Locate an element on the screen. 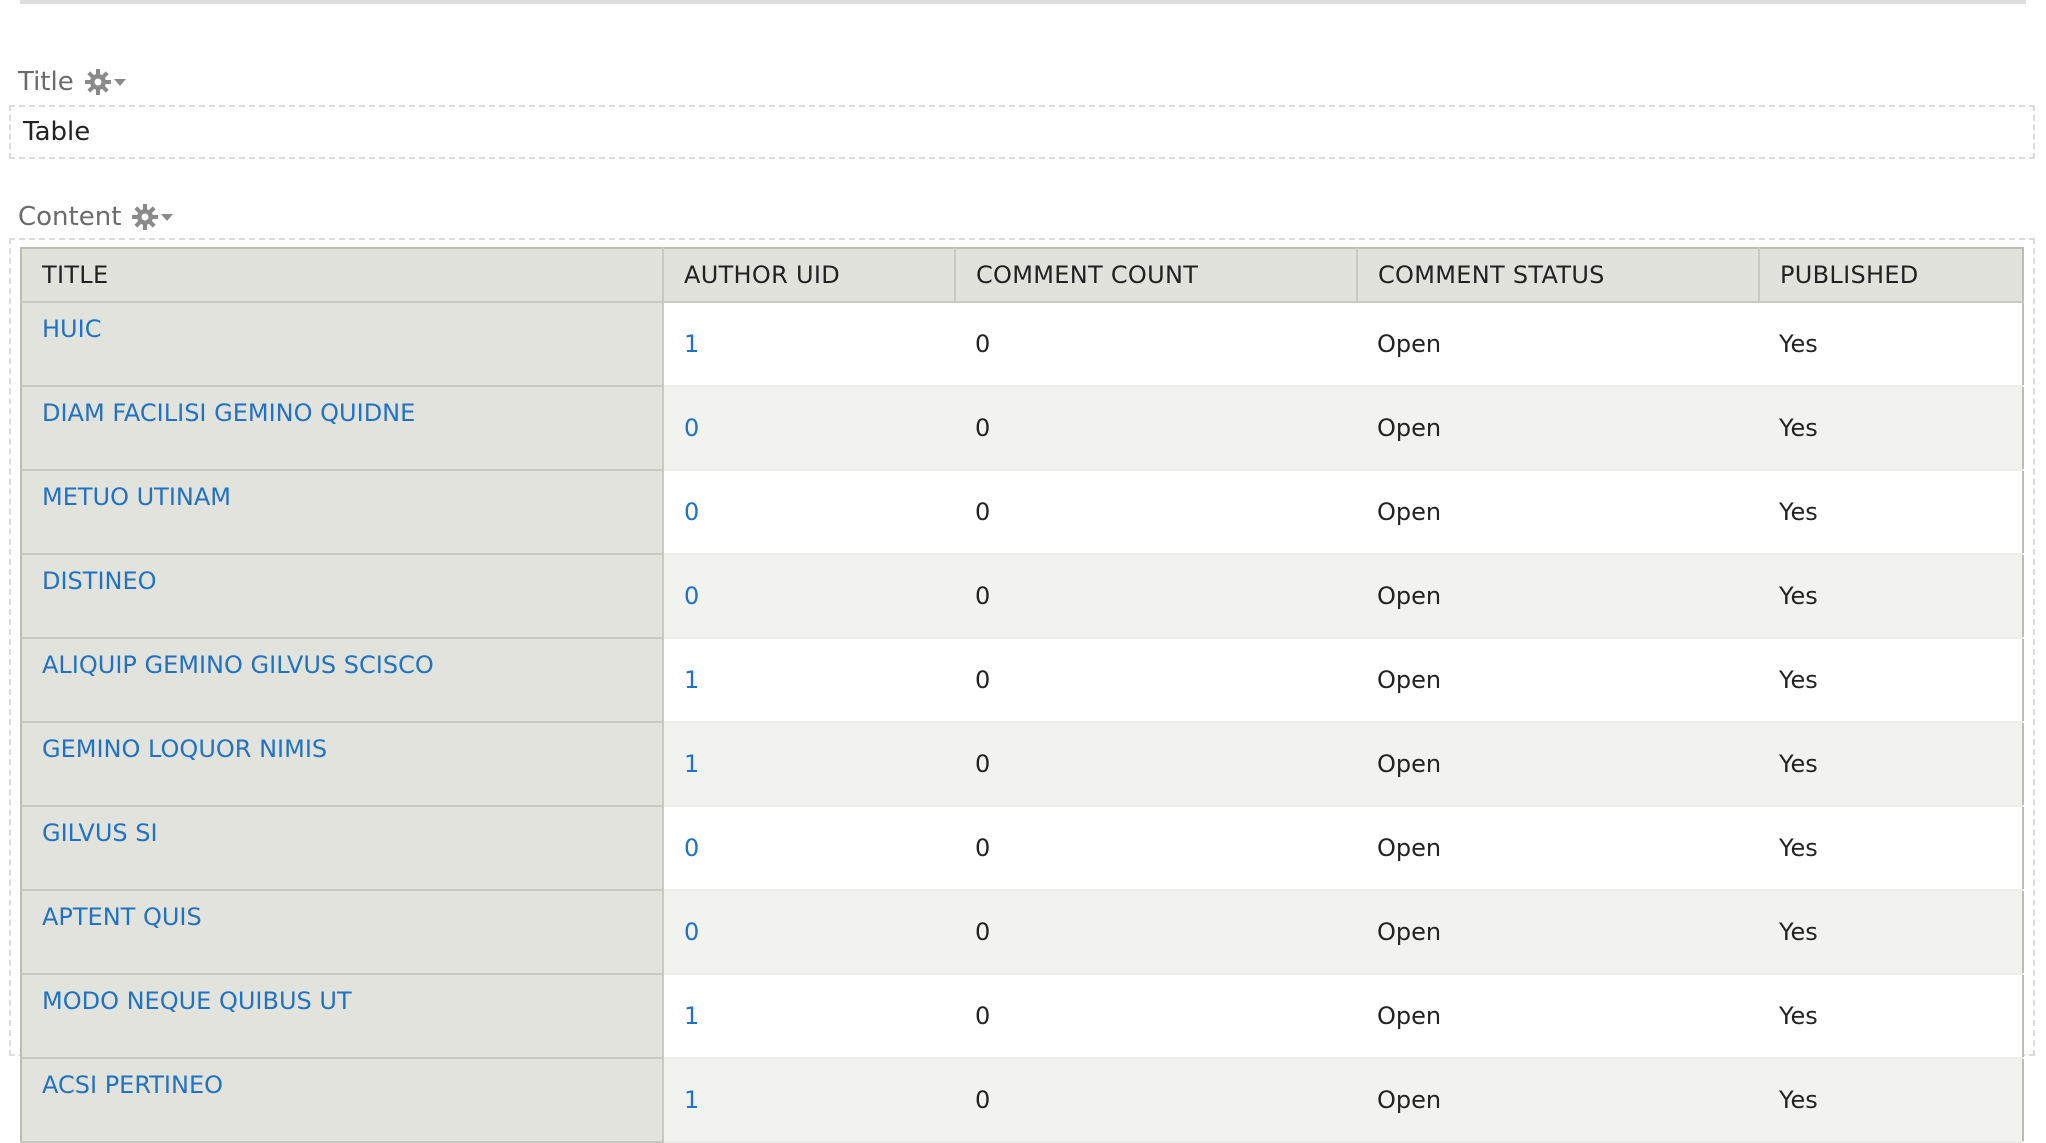 The height and width of the screenshot is (1143, 2046). table-row: GEMINO LOQUOR NIMIS 1 0 Open Yes is located at coordinates (1022, 764).